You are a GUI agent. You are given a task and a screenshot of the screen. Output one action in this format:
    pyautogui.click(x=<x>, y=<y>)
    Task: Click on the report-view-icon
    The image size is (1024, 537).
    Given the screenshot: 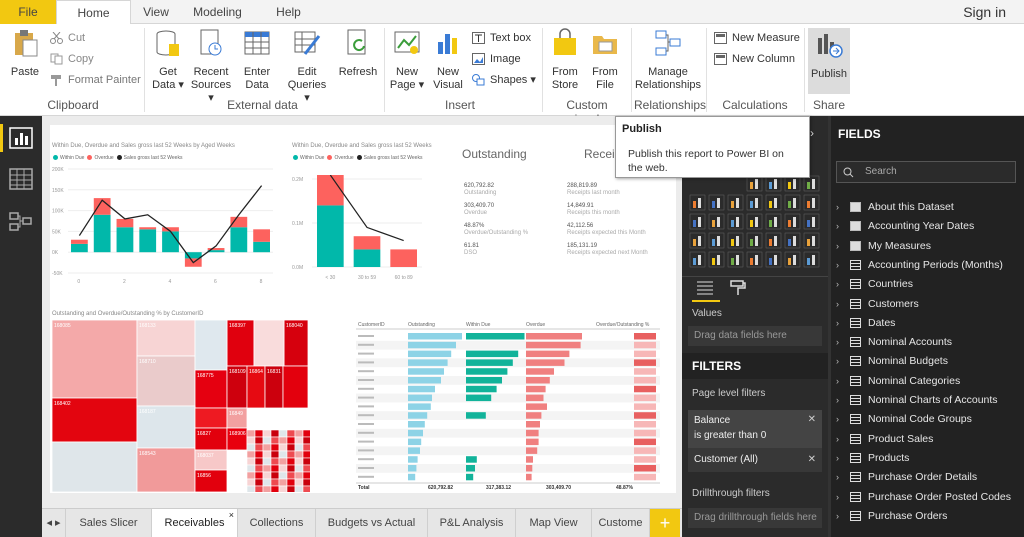 What is the action you would take?
    pyautogui.click(x=21, y=138)
    